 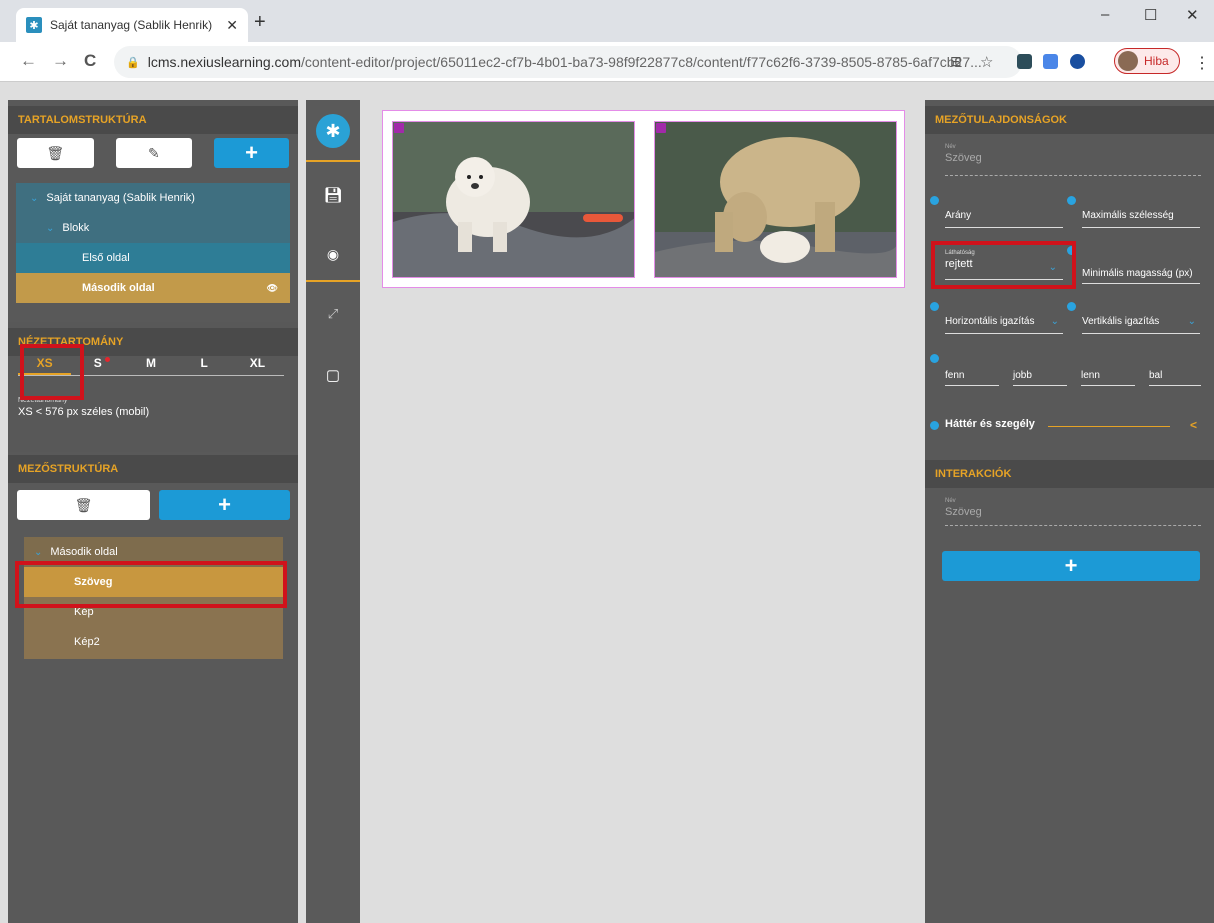 What do you see at coordinates (1192, 15) in the screenshot?
I see `window-close-icon: ✕` at bounding box center [1192, 15].